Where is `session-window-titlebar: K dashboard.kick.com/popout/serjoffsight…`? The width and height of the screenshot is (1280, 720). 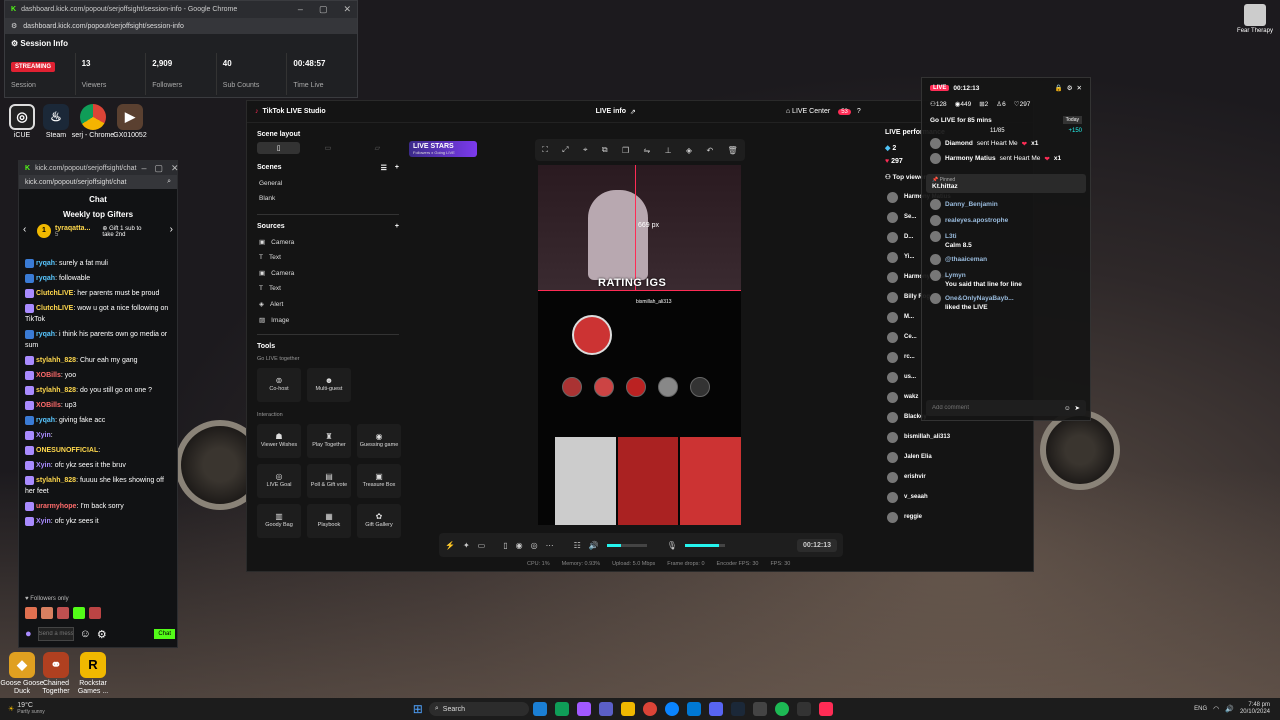 session-window-titlebar: K dashboard.kick.com/popout/serjoffsight… is located at coordinates (181, 9).